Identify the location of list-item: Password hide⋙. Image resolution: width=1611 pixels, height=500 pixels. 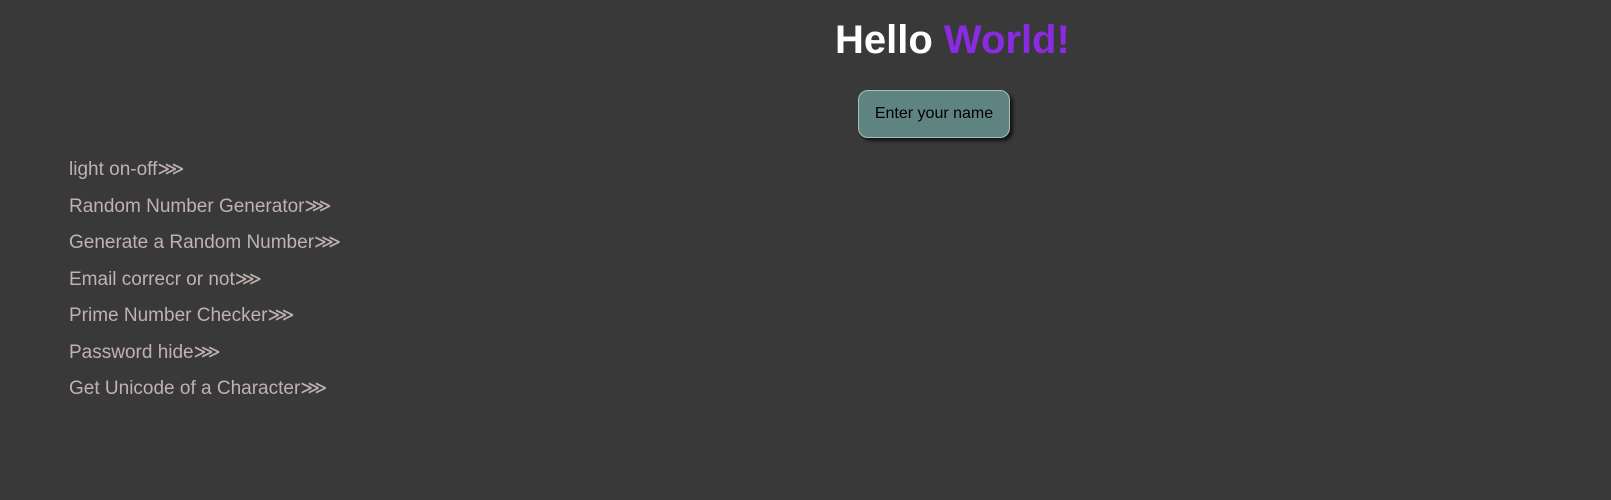
(205, 353).